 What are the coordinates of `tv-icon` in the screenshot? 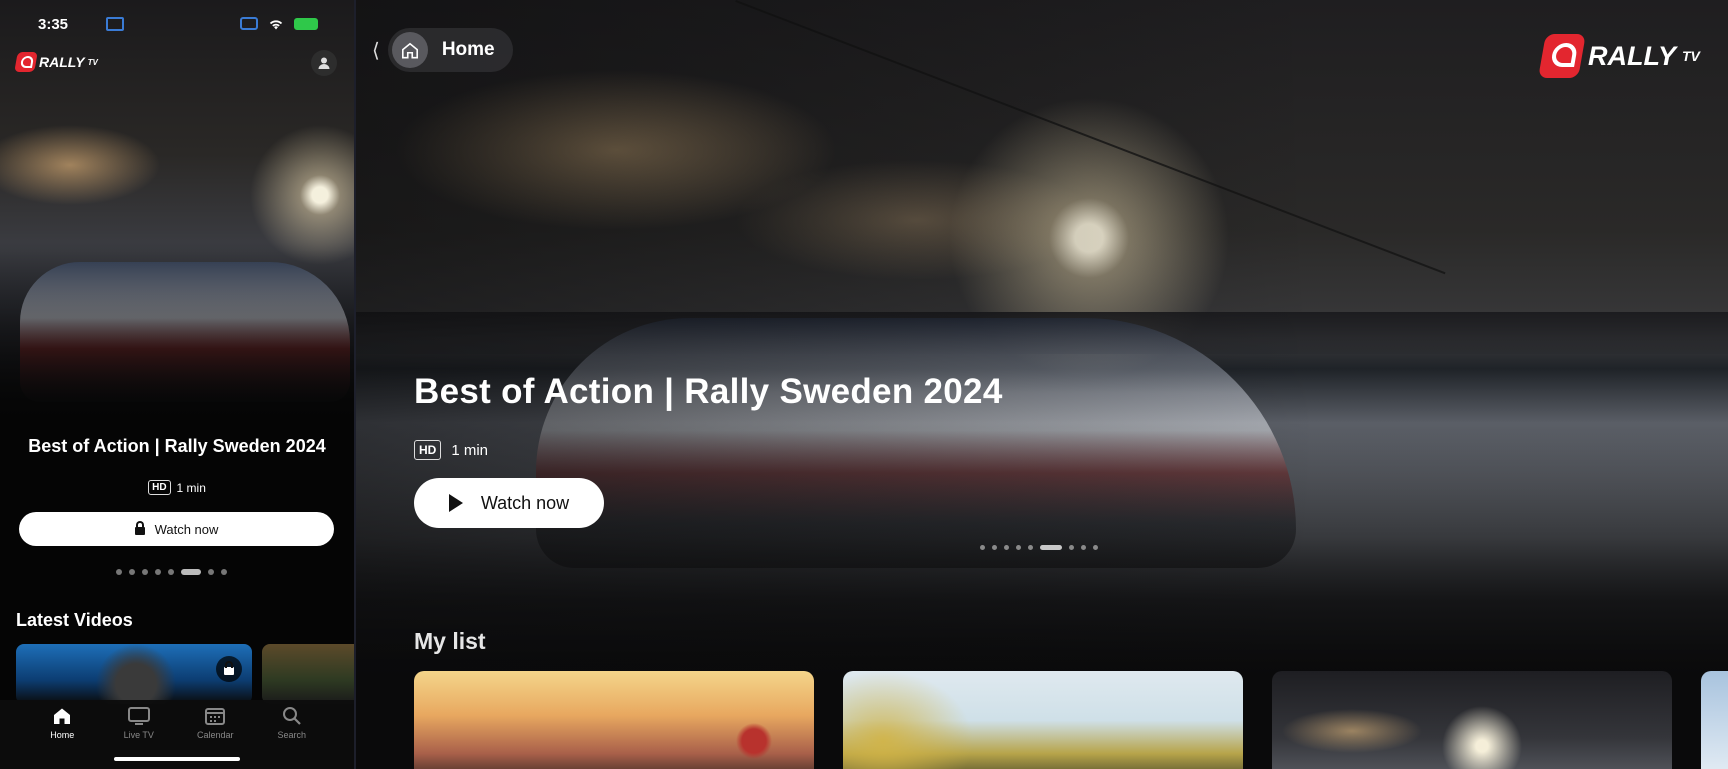 It's located at (138, 716).